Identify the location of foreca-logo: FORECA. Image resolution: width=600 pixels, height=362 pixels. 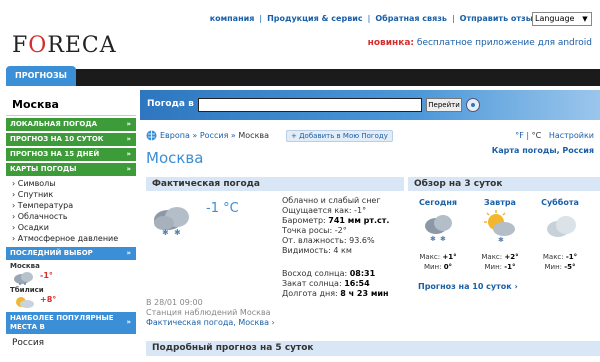
(64, 45).